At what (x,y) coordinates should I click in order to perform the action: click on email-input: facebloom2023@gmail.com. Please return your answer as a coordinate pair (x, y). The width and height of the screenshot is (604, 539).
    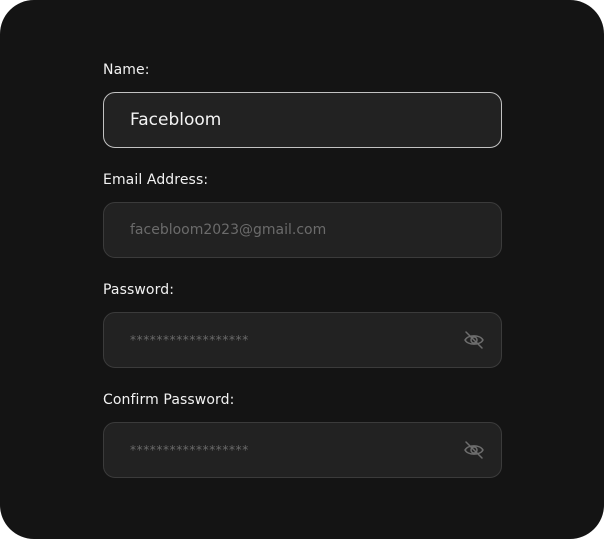
    Looking at the image, I should click on (302, 230).